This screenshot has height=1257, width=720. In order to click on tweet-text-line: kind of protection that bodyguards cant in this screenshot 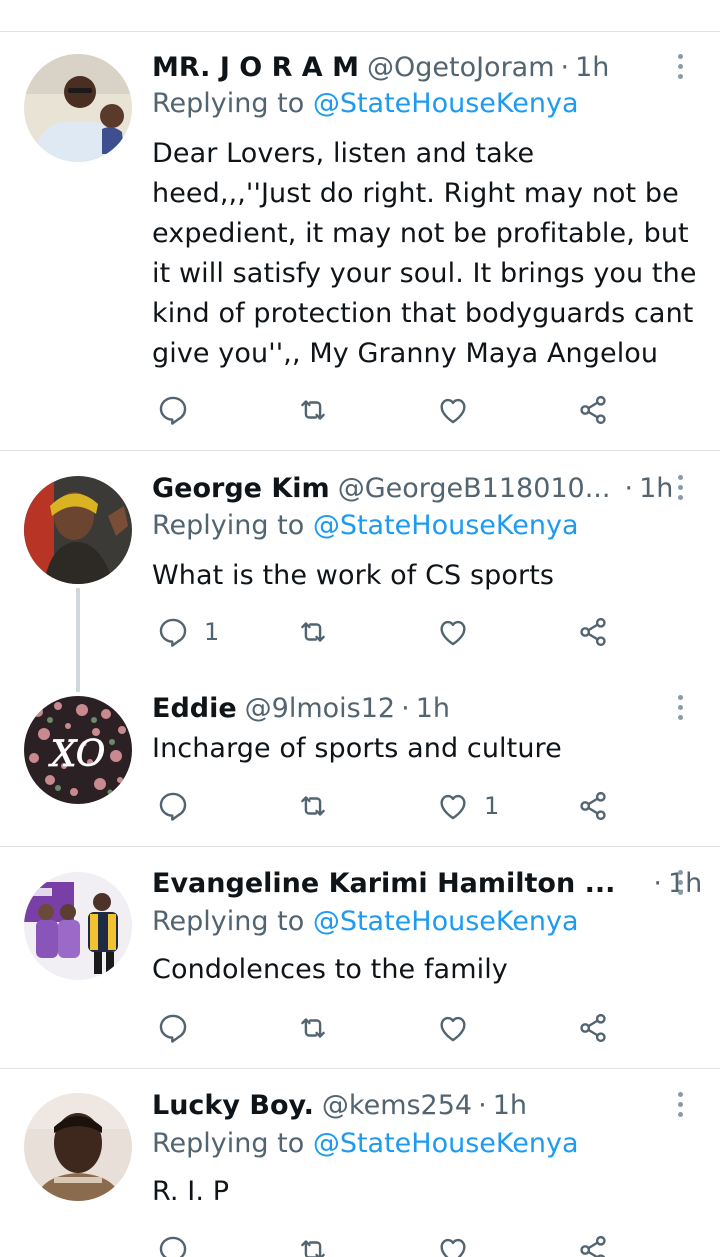, I will do `click(423, 313)`.